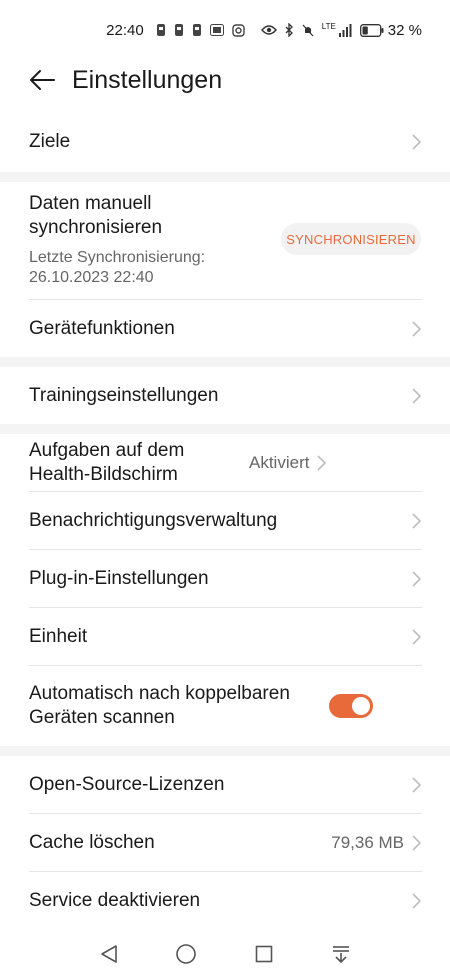 The height and width of the screenshot is (977, 450). I want to click on recents-square-icon, so click(264, 953).